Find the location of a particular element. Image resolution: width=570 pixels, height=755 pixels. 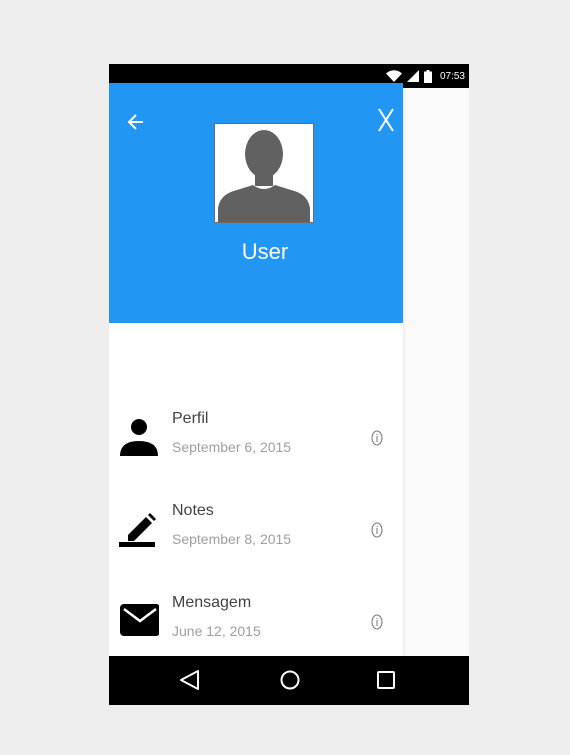

back-button is located at coordinates (136, 122).